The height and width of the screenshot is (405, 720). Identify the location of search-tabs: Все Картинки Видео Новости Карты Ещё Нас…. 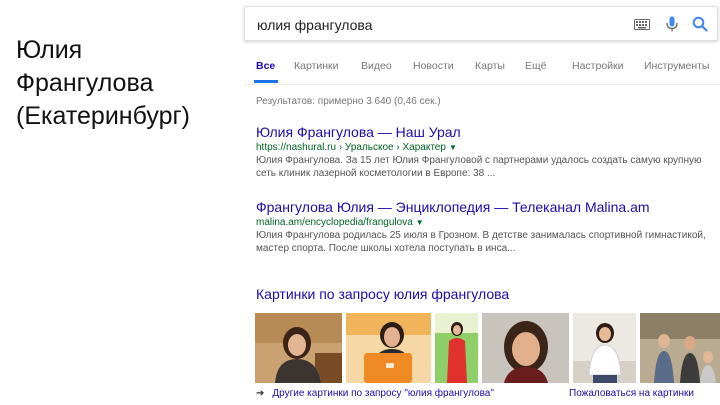
(488, 69).